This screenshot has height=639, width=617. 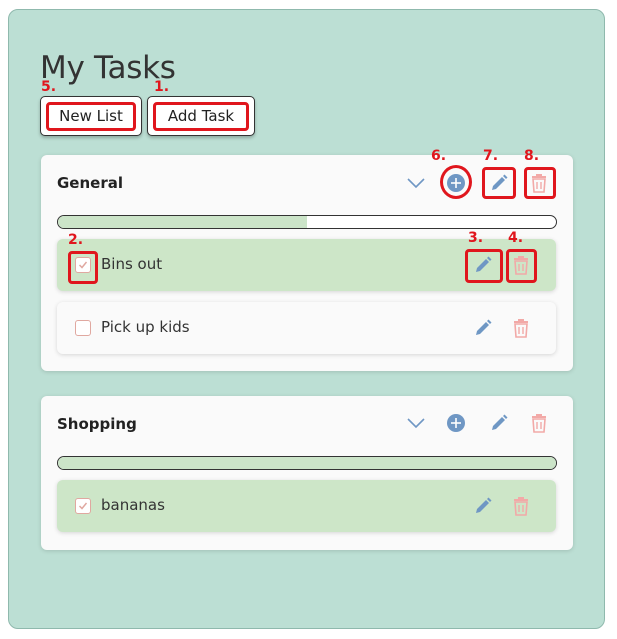 What do you see at coordinates (90, 183) in the screenshot?
I see `list-title: General` at bounding box center [90, 183].